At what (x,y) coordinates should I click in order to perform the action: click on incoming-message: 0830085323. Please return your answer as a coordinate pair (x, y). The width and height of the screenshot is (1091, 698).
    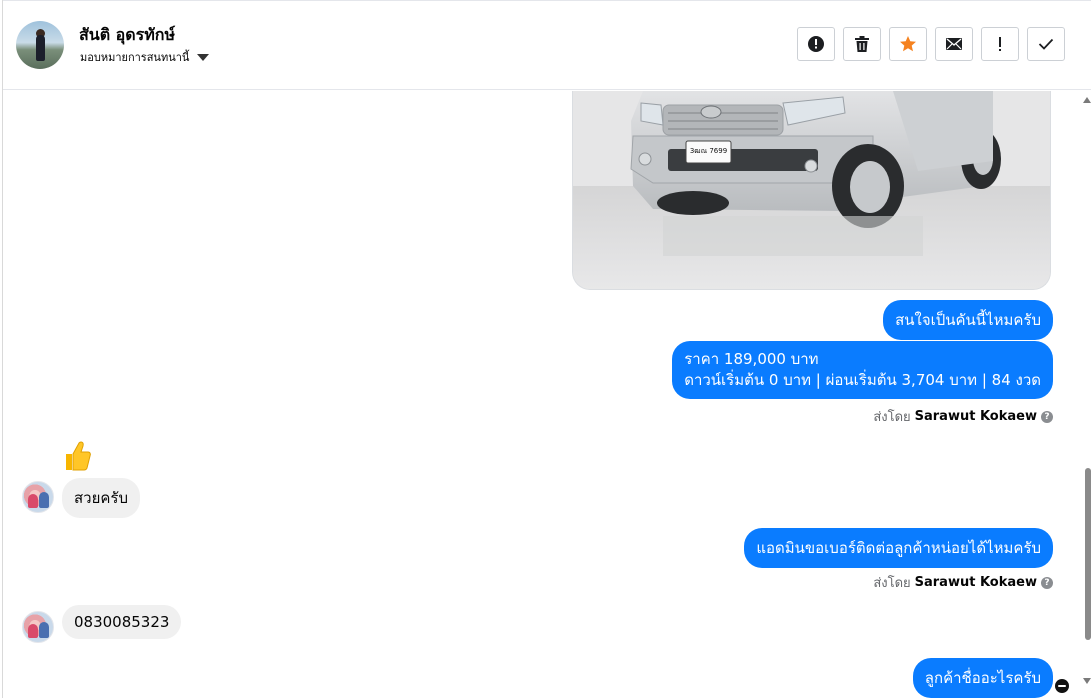
    Looking at the image, I should click on (122, 622).